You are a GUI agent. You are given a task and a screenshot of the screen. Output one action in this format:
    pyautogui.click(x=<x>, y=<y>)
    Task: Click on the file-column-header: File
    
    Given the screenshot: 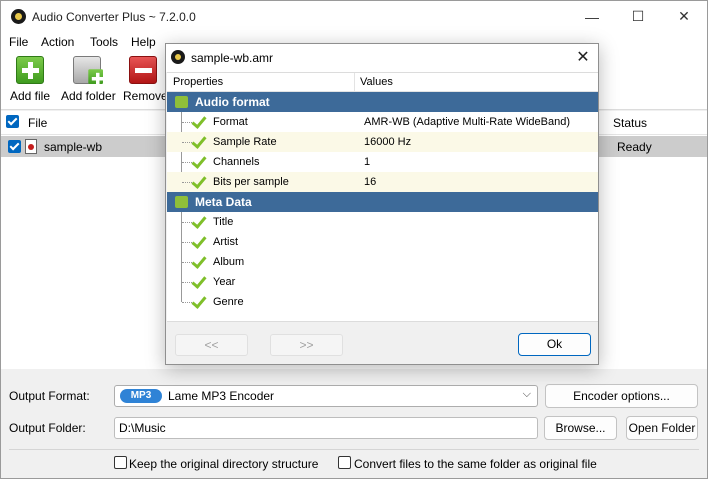 What is the action you would take?
    pyautogui.click(x=37, y=123)
    